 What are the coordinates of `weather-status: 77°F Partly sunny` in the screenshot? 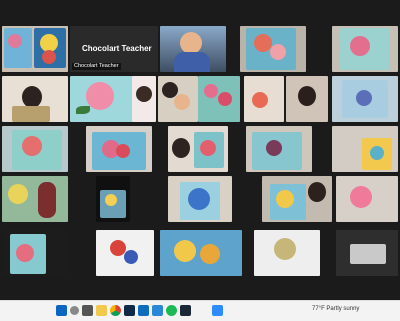 It's located at (335, 309).